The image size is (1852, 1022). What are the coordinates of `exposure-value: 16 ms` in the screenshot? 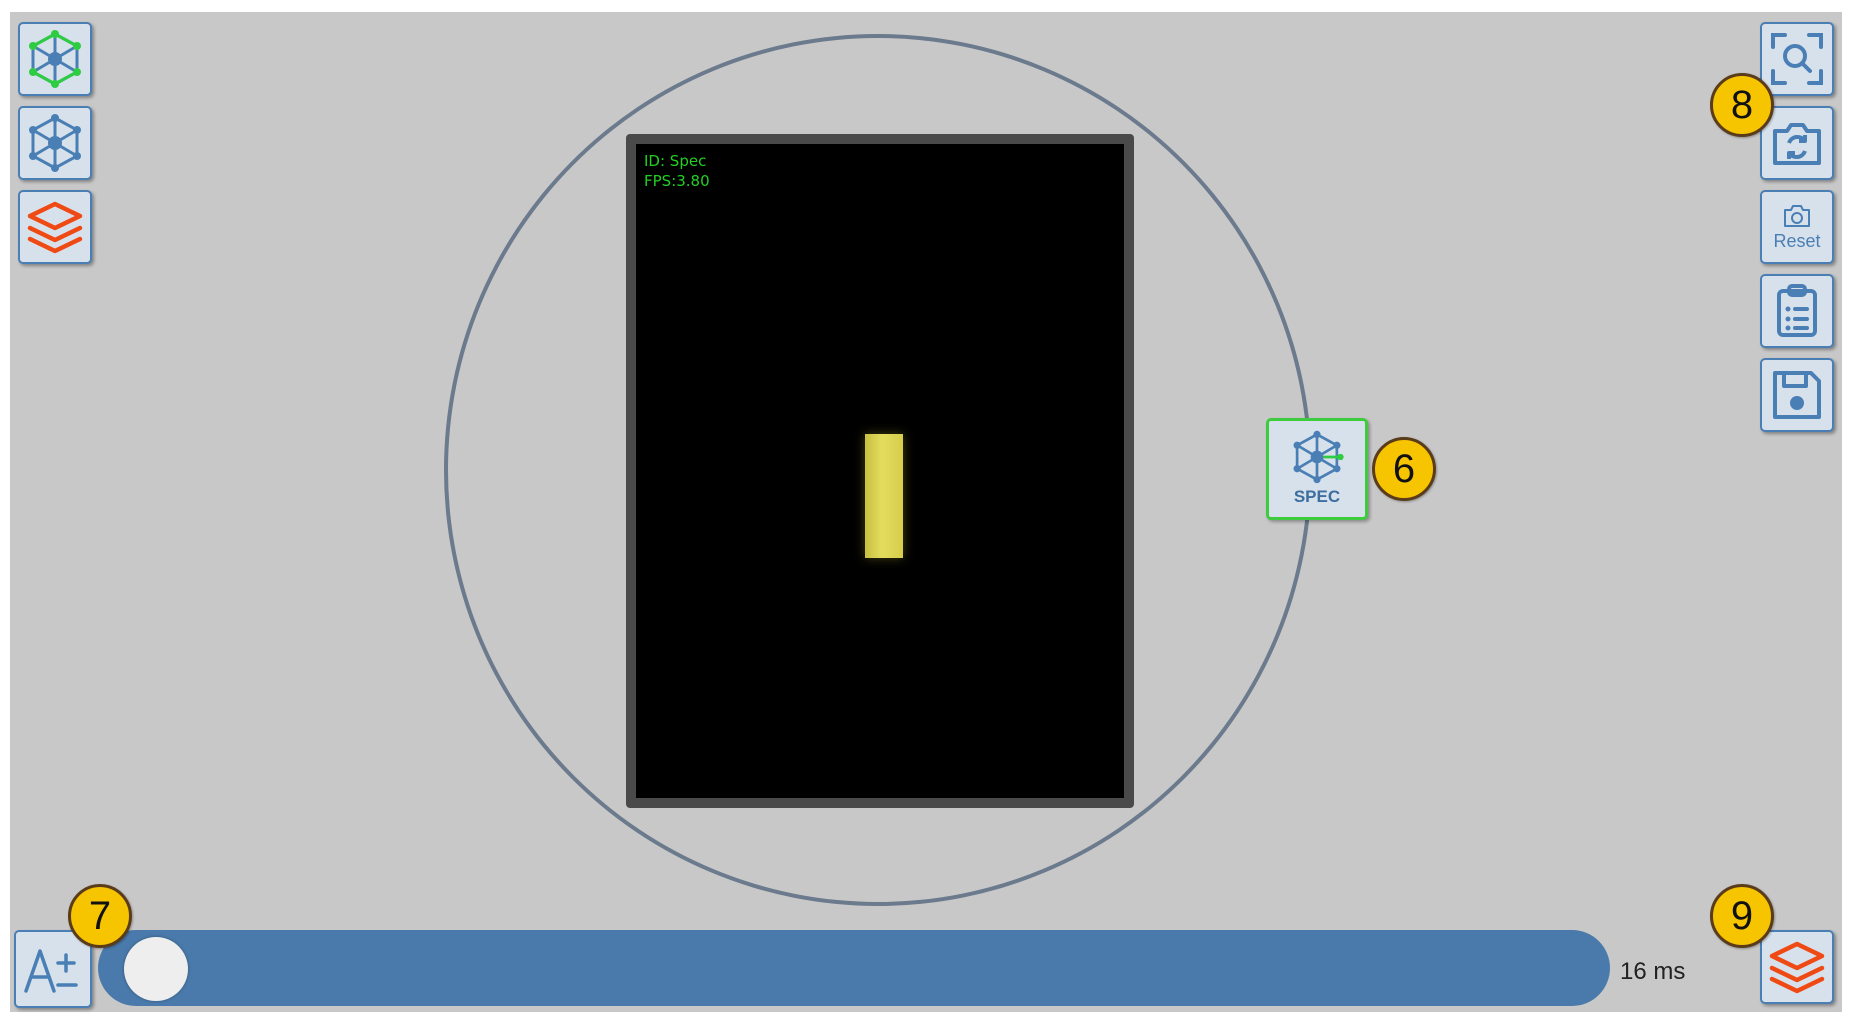 It's located at (1653, 971).